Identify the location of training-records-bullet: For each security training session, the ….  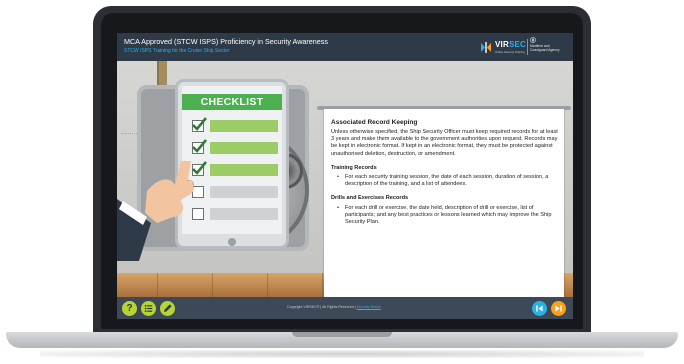
(445, 181).